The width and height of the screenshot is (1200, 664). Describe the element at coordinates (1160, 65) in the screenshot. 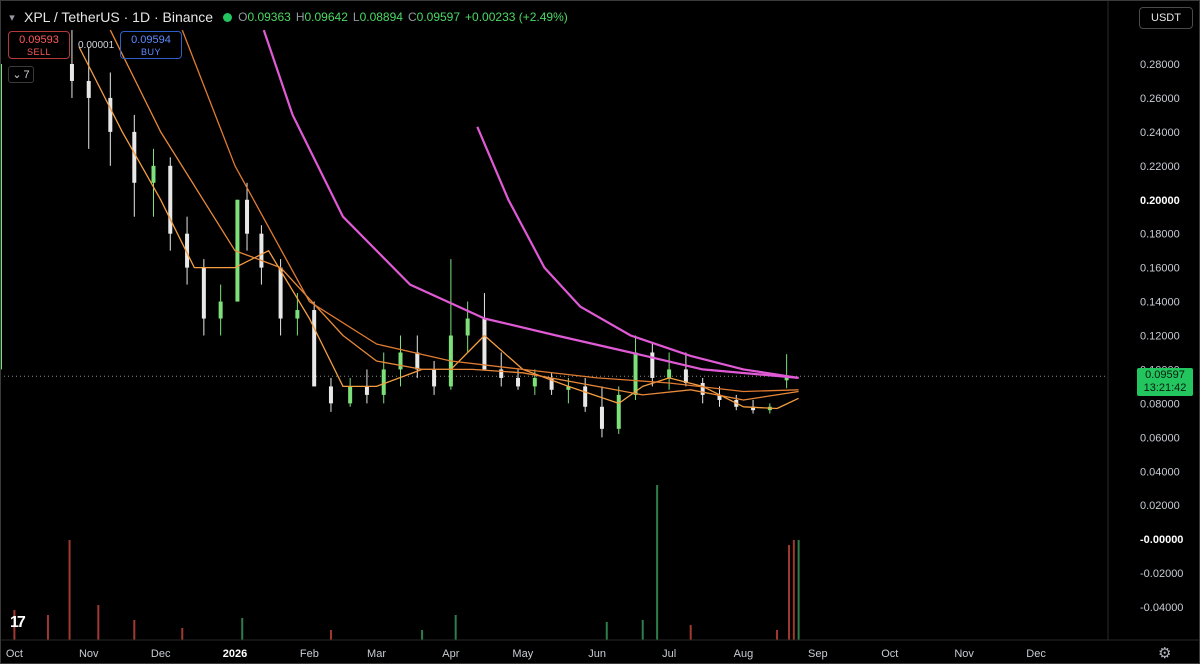

I see `y-tick-label: 0.28000` at that location.